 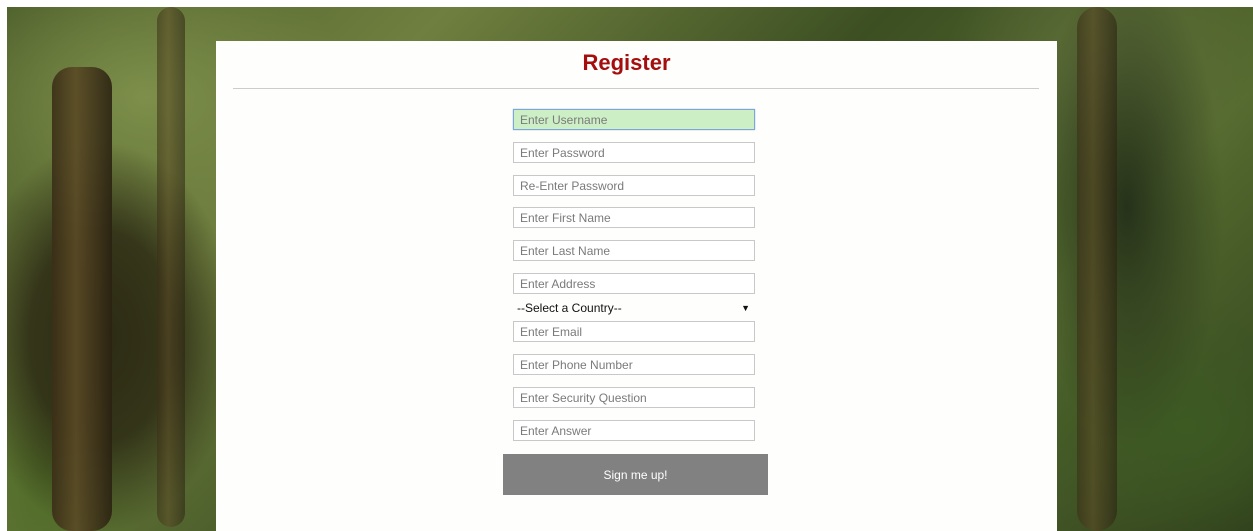 I want to click on answer-input, so click(x=634, y=430).